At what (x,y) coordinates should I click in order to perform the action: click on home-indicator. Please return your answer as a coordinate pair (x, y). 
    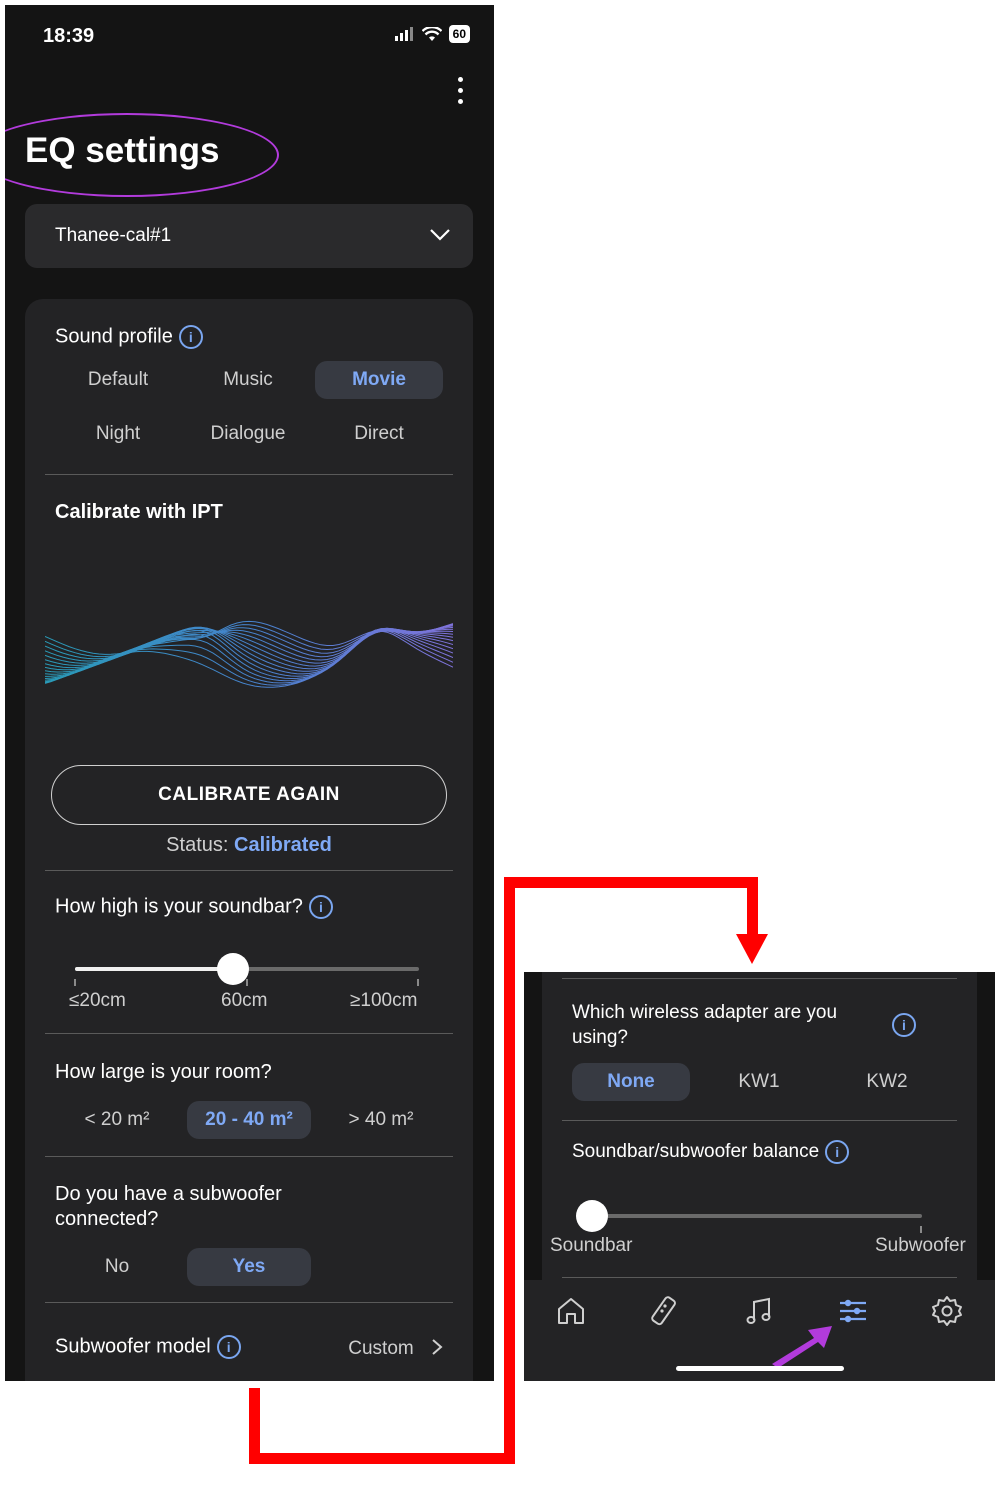
    Looking at the image, I should click on (760, 1368).